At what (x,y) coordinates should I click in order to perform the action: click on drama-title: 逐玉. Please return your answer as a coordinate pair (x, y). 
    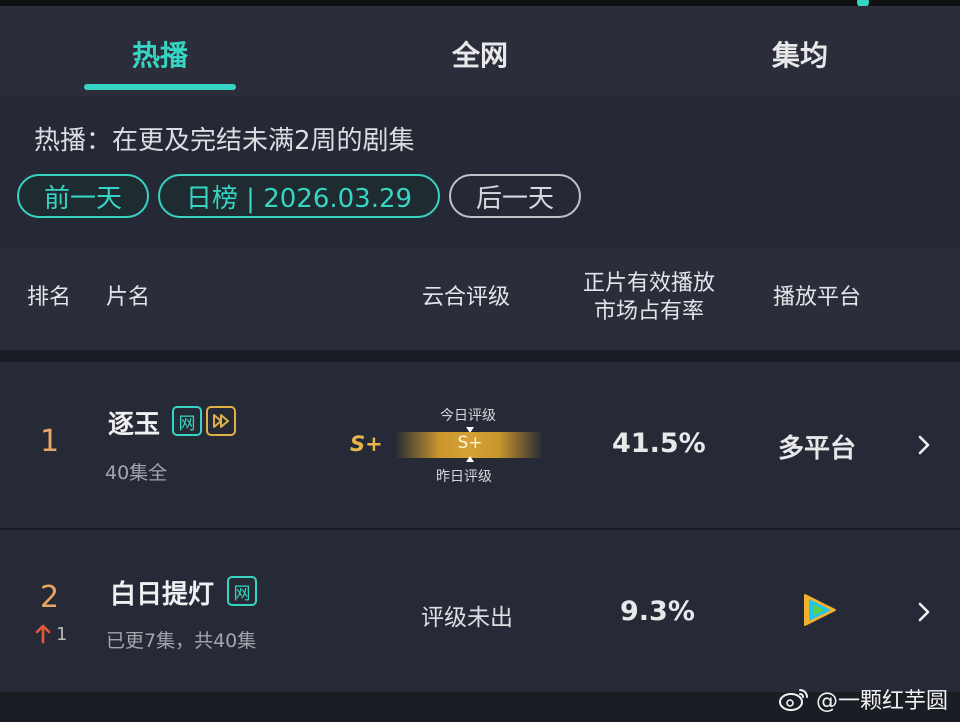
    Looking at the image, I should click on (134, 425).